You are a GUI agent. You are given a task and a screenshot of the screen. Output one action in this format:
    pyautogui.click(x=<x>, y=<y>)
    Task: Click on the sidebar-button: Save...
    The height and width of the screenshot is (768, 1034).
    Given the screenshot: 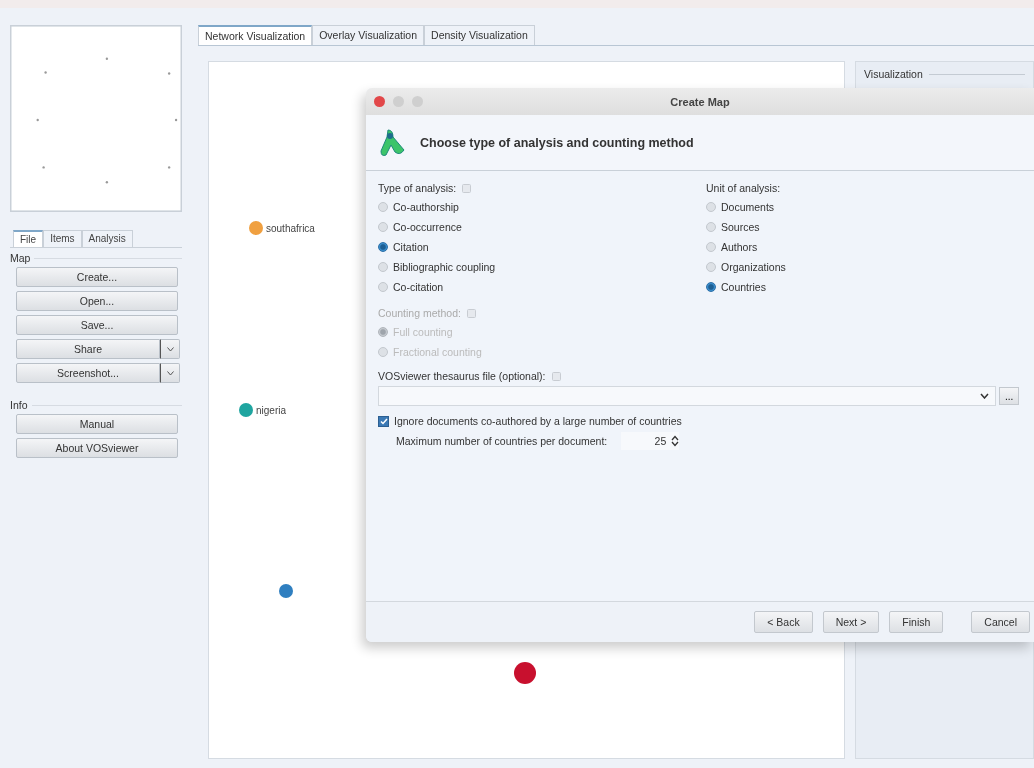 What is the action you would take?
    pyautogui.click(x=97, y=325)
    